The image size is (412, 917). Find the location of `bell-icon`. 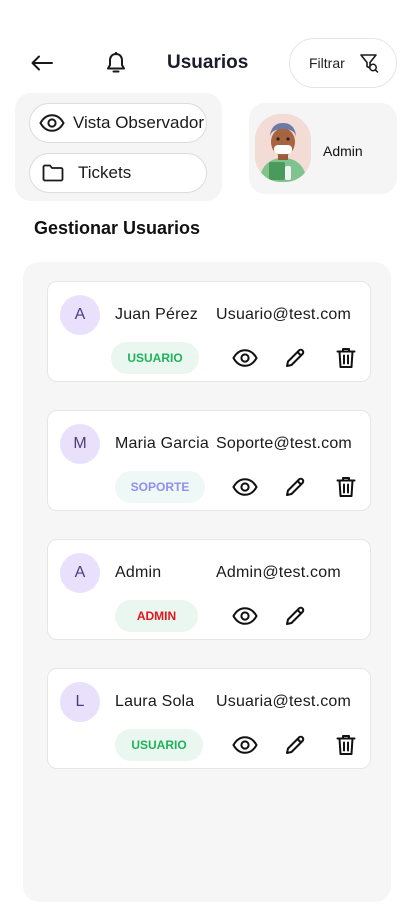

bell-icon is located at coordinates (116, 62).